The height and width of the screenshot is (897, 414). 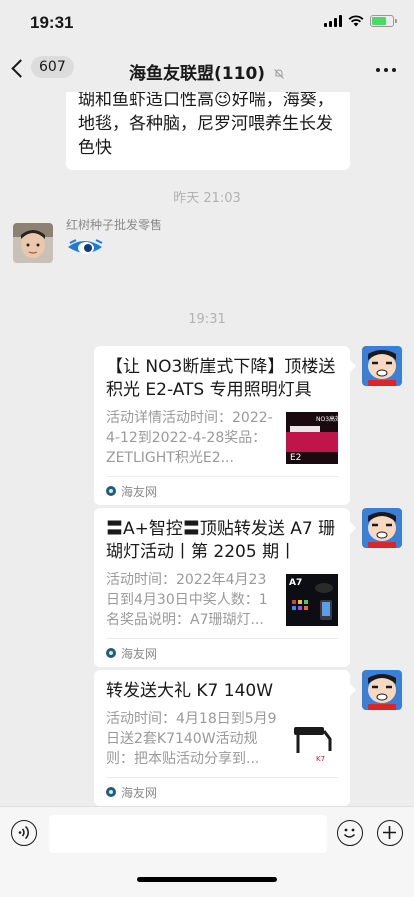 What do you see at coordinates (327, 419) in the screenshot?
I see `thumb-text: NO3高效 50倍翻倍` at bounding box center [327, 419].